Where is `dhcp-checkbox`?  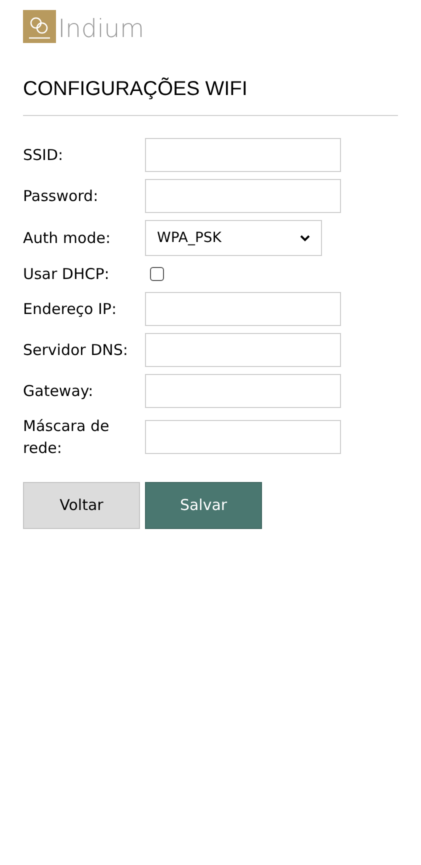
dhcp-checkbox is located at coordinates (157, 274).